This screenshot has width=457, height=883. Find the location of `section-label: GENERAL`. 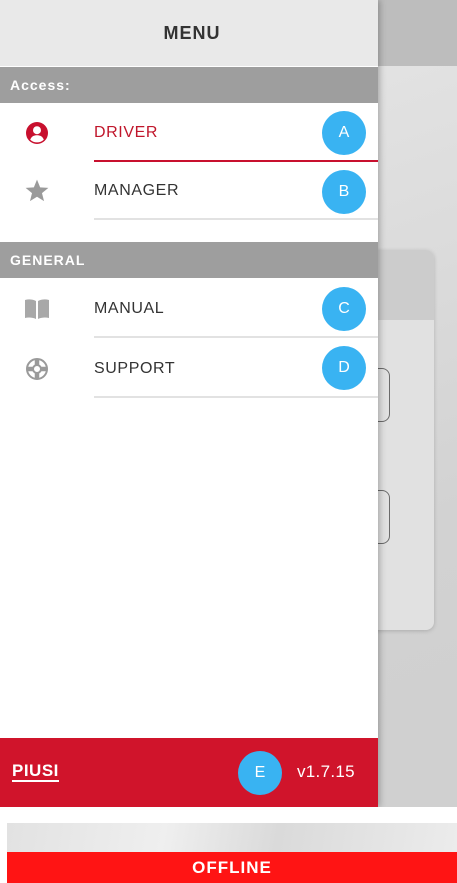

section-label: GENERAL is located at coordinates (48, 260).